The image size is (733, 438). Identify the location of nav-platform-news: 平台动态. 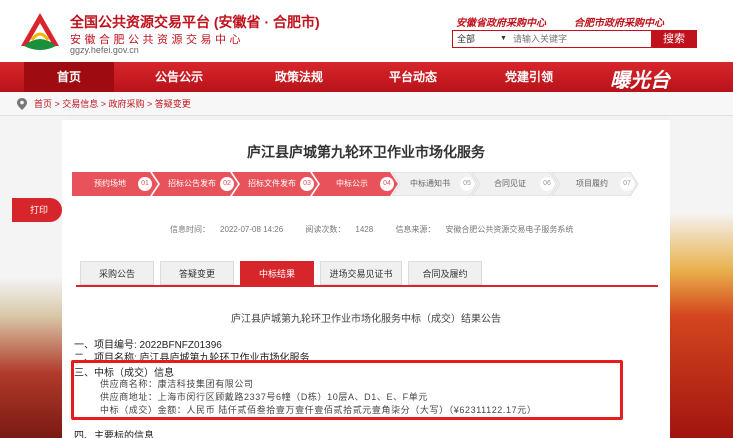
(413, 77).